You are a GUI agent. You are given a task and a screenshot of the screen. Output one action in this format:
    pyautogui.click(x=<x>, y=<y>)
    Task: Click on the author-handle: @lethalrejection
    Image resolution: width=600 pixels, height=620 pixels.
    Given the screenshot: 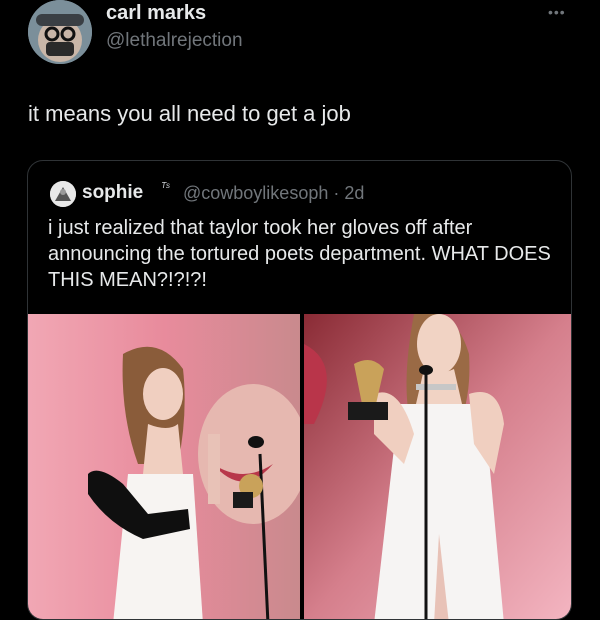 What is the action you would take?
    pyautogui.click(x=174, y=41)
    